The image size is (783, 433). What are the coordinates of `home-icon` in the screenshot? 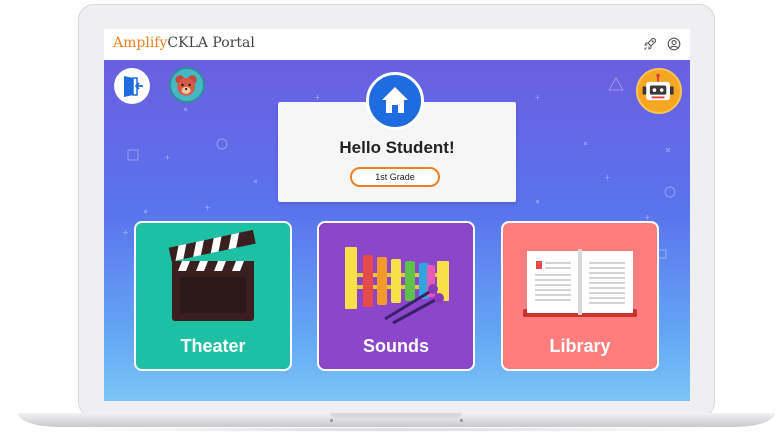 It's located at (395, 100).